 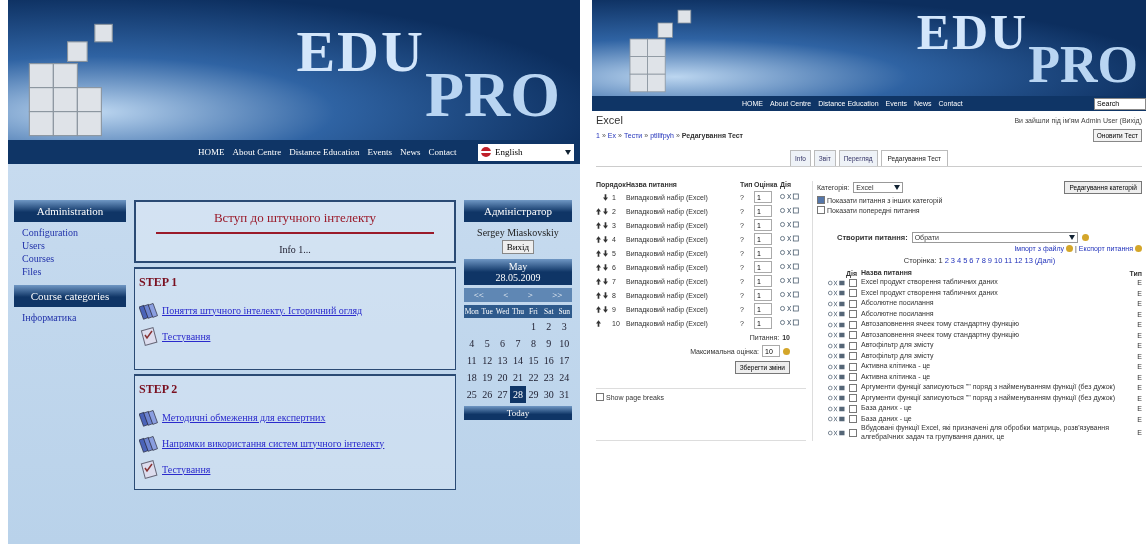 I want to click on calendar-day: 12, so click(x=487, y=360).